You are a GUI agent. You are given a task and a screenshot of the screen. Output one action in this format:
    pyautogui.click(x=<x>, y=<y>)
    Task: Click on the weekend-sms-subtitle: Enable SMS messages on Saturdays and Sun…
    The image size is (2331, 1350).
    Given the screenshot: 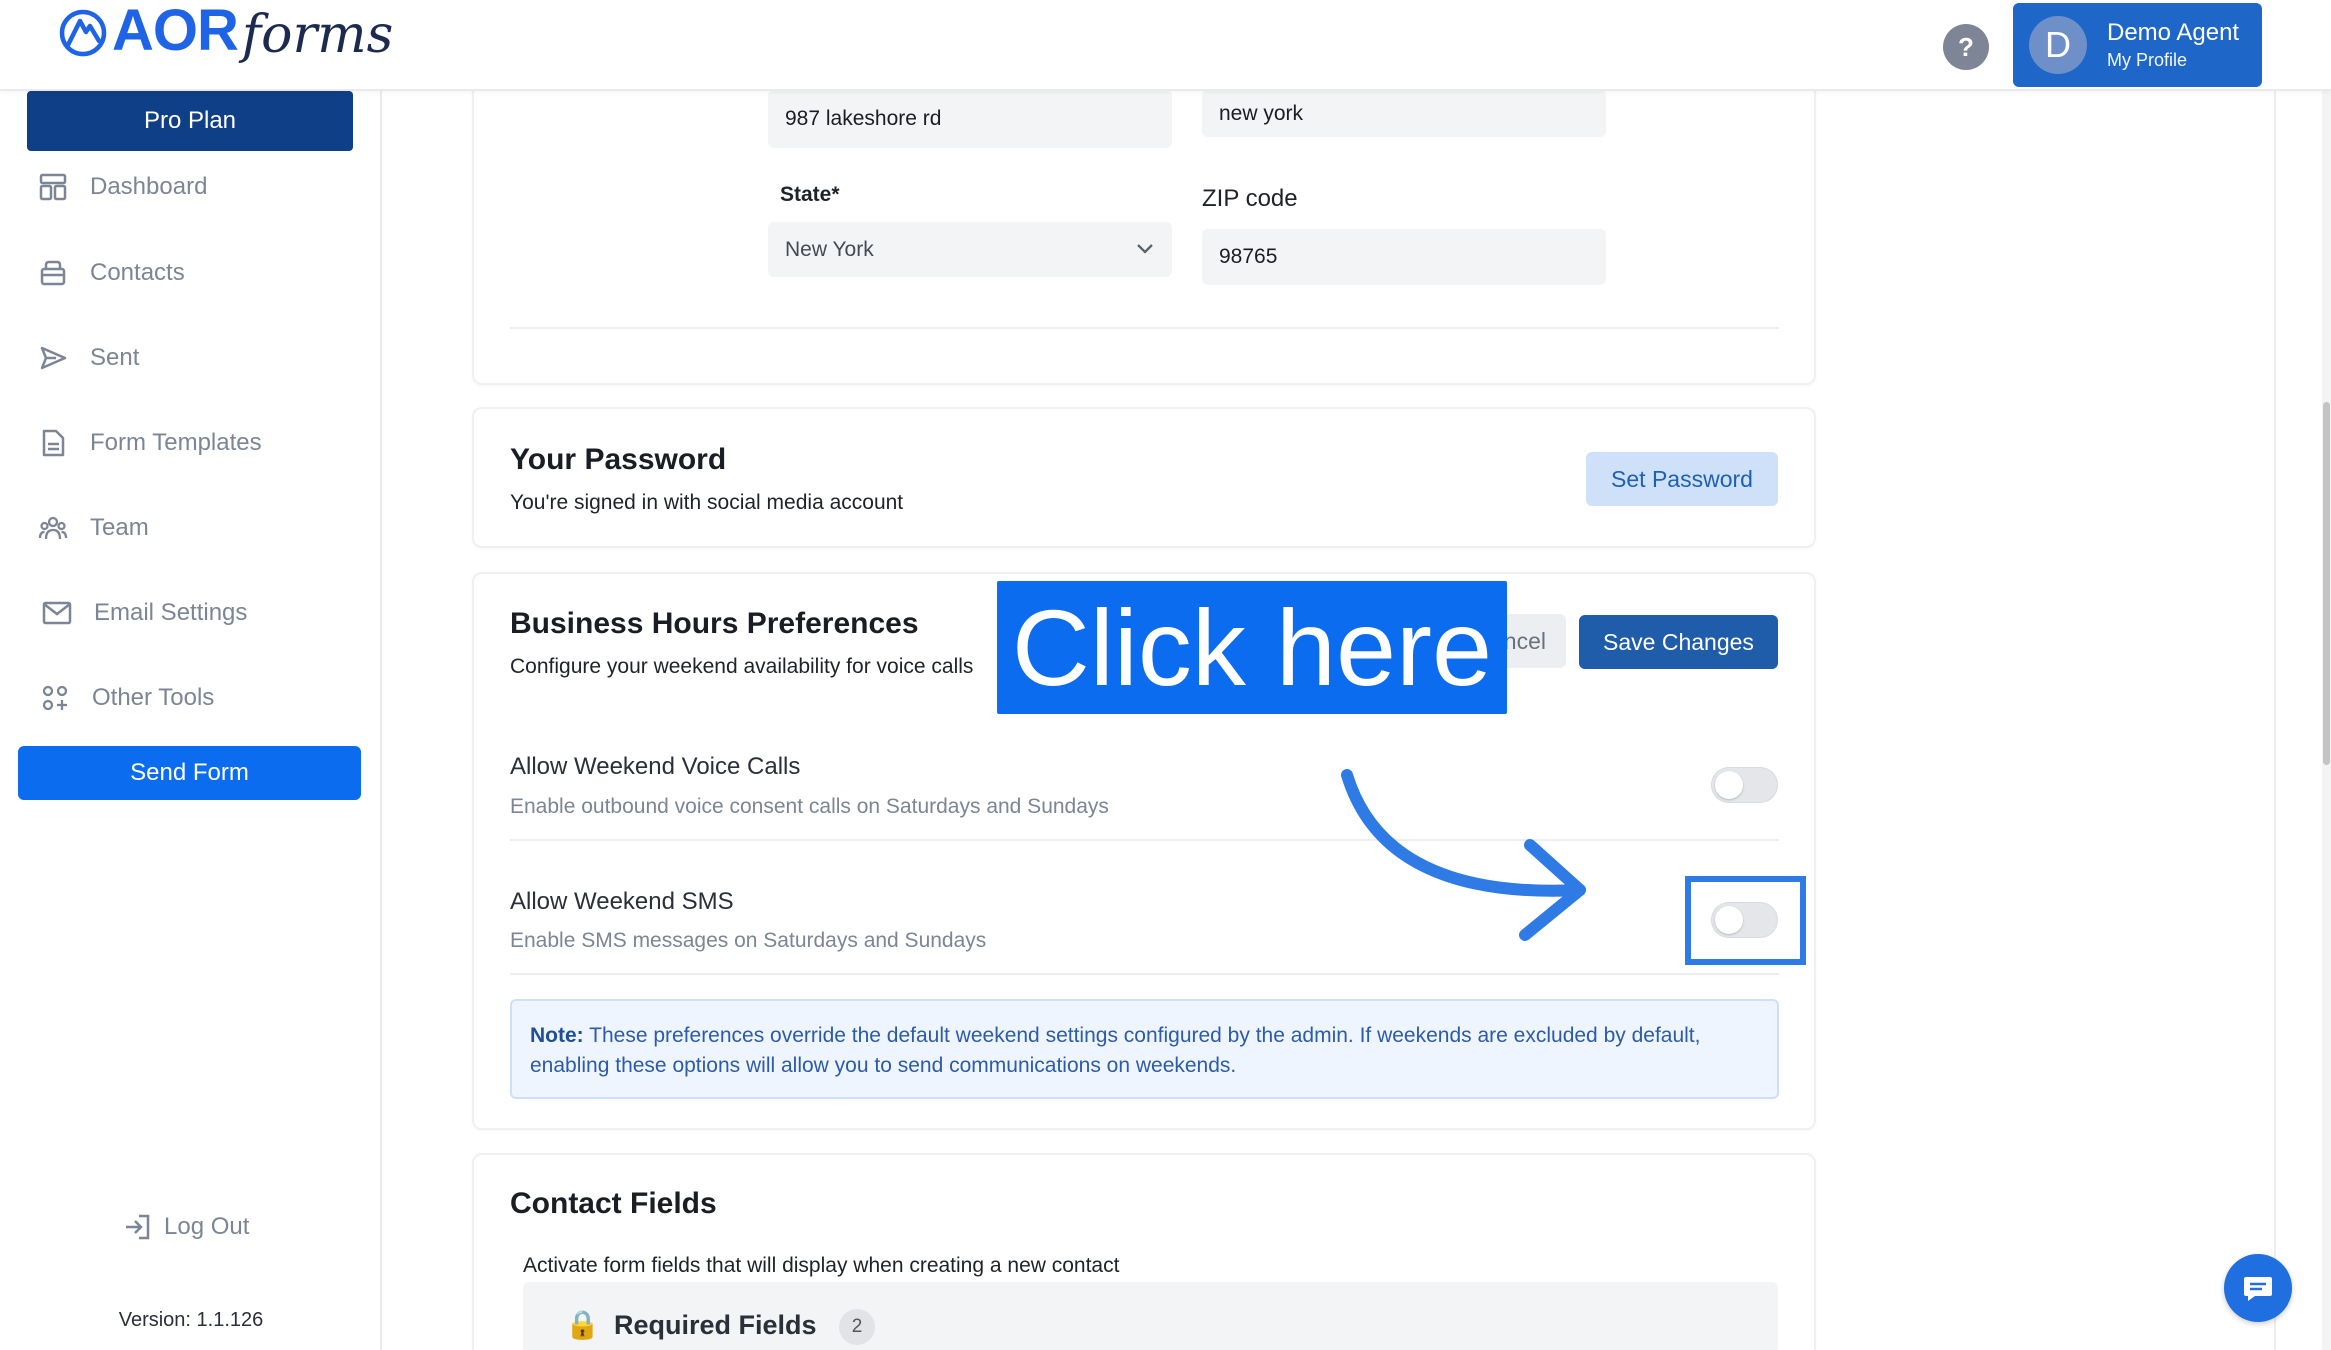 What is the action you would take?
    pyautogui.click(x=748, y=940)
    